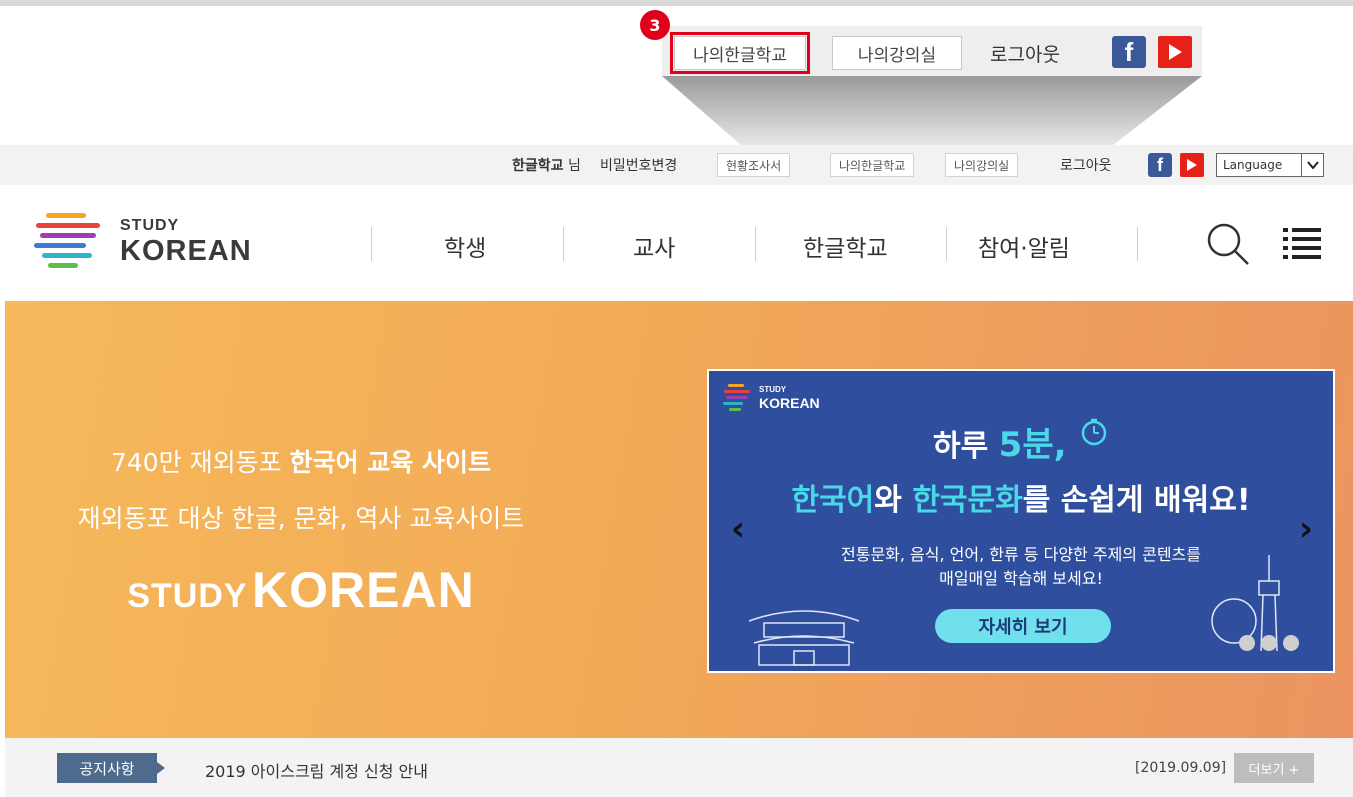 The width and height of the screenshot is (1353, 797). I want to click on search-icon, so click(1228, 244).